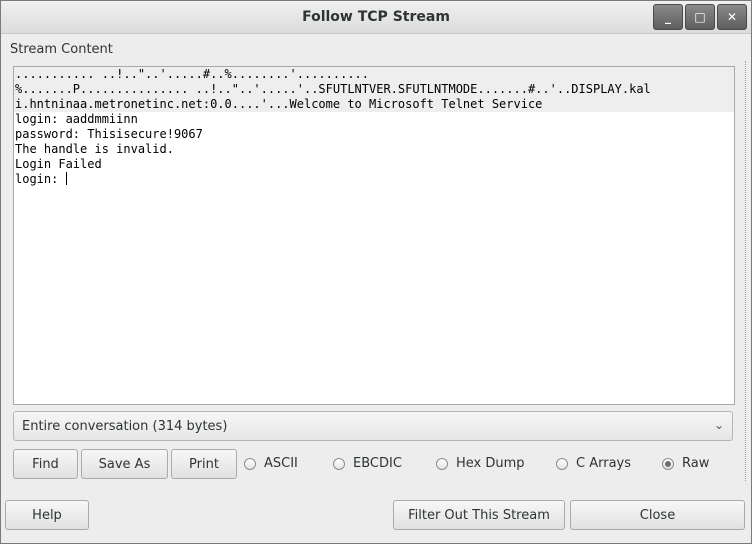 The image size is (752, 544). I want to click on conversation-select-value: Entire conversation (314 bytes), so click(125, 426).